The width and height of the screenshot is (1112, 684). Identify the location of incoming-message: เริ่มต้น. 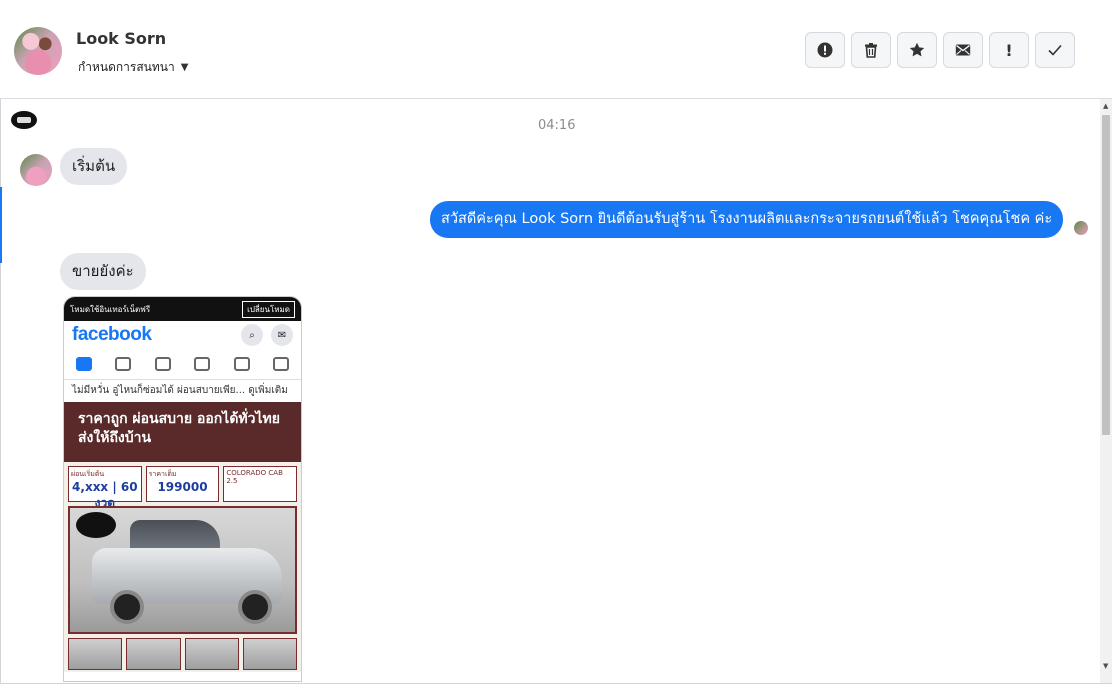
(94, 166).